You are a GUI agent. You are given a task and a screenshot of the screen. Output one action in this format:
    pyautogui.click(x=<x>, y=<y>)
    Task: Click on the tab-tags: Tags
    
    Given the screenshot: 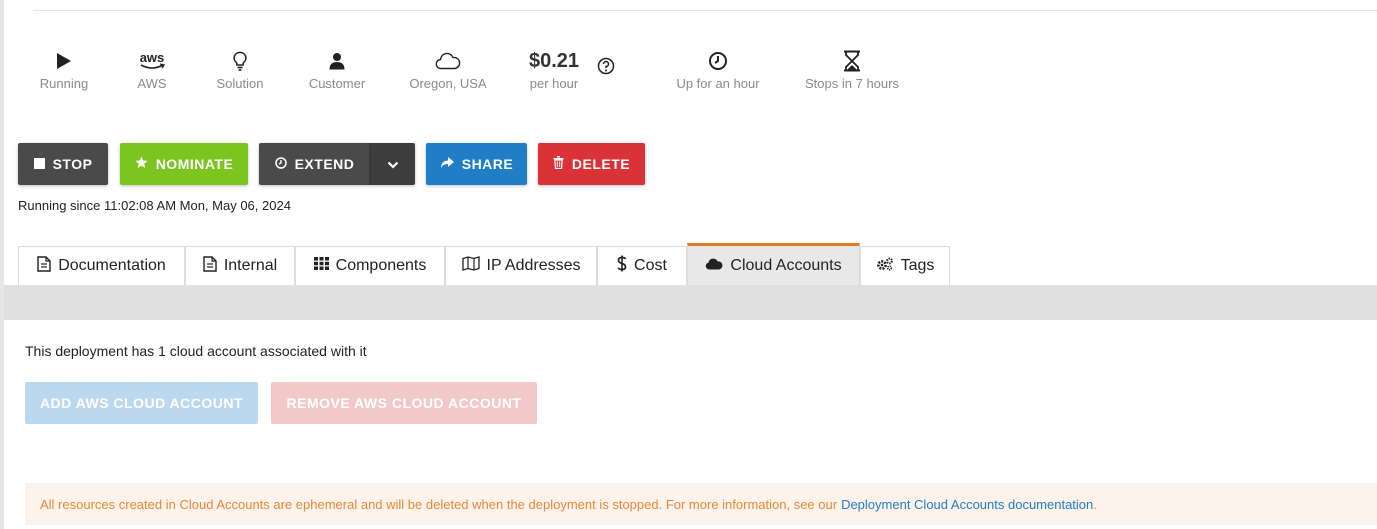 What is the action you would take?
    pyautogui.click(x=905, y=265)
    